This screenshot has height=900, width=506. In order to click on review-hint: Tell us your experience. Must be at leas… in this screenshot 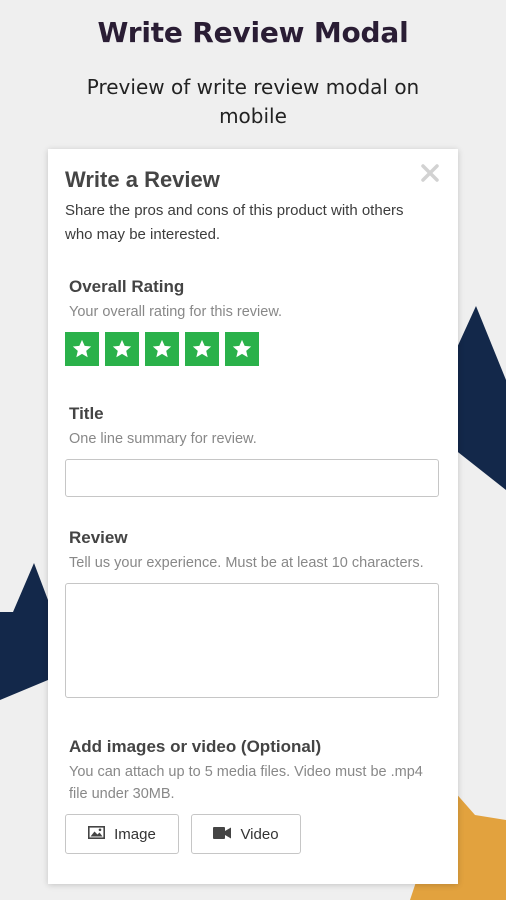, I will do `click(246, 563)`.